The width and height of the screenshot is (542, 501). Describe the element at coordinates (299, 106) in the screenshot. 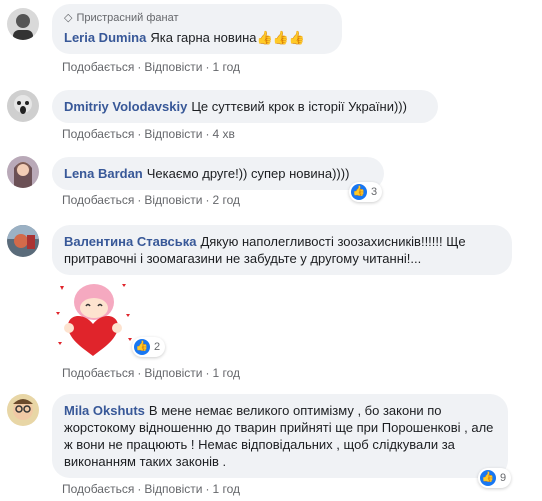

I see `comment-text: Це суттєвий крок в історії України)))` at that location.